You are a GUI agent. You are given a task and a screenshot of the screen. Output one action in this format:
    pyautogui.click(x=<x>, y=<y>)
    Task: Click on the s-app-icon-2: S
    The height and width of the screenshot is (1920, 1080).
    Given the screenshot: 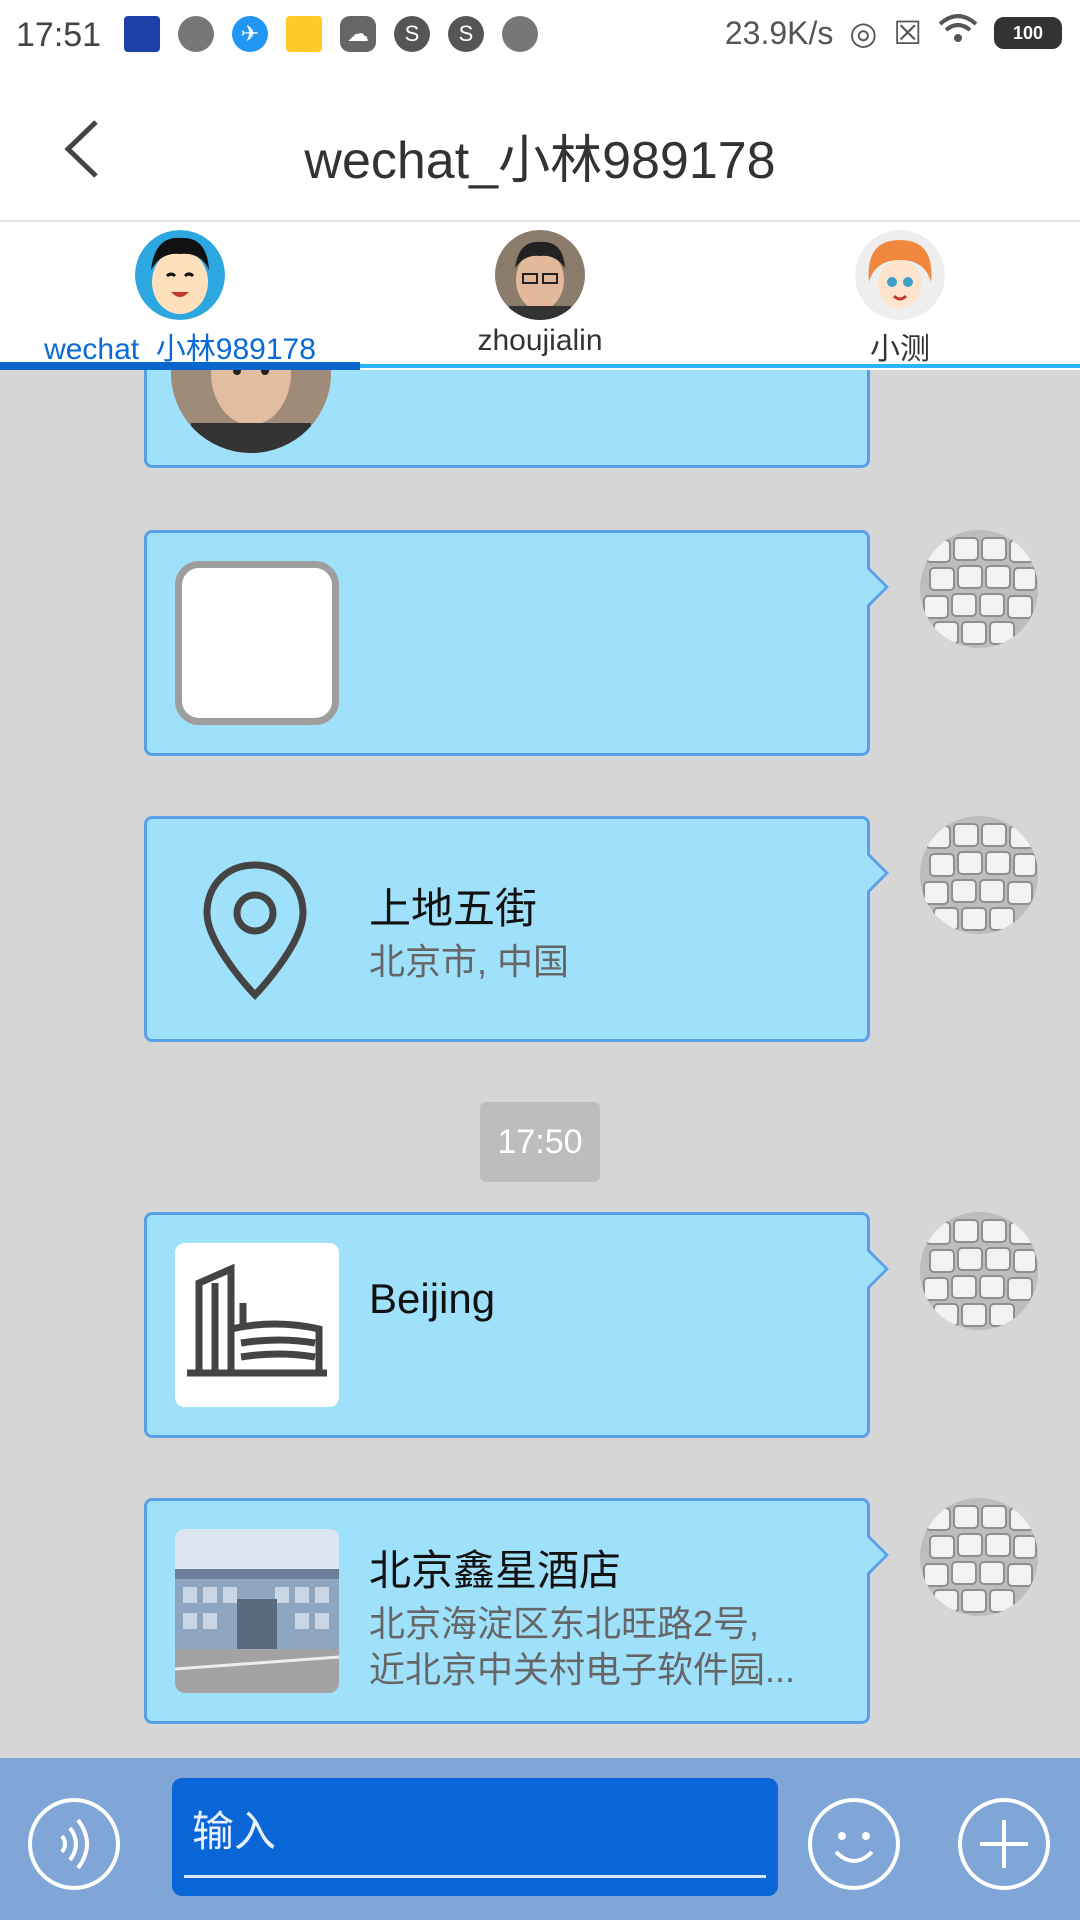 What is the action you would take?
    pyautogui.click(x=466, y=34)
    